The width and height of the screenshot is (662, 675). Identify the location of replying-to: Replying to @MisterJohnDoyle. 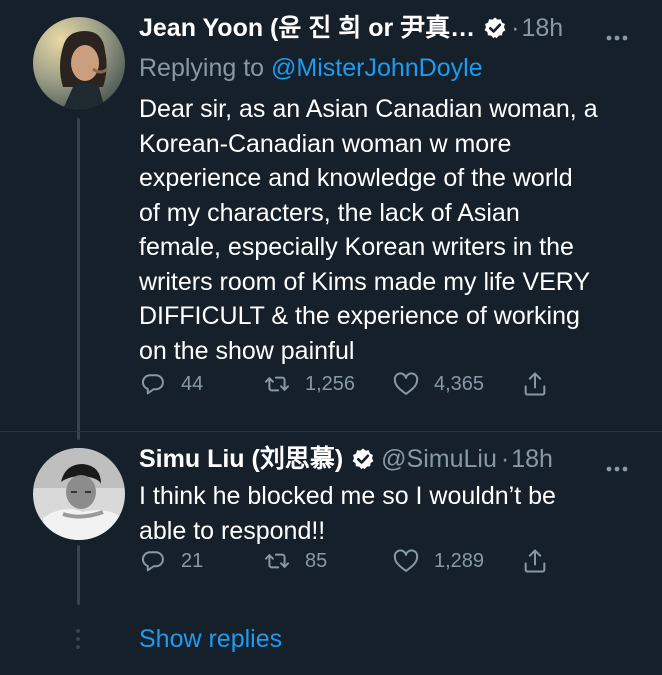
(311, 68).